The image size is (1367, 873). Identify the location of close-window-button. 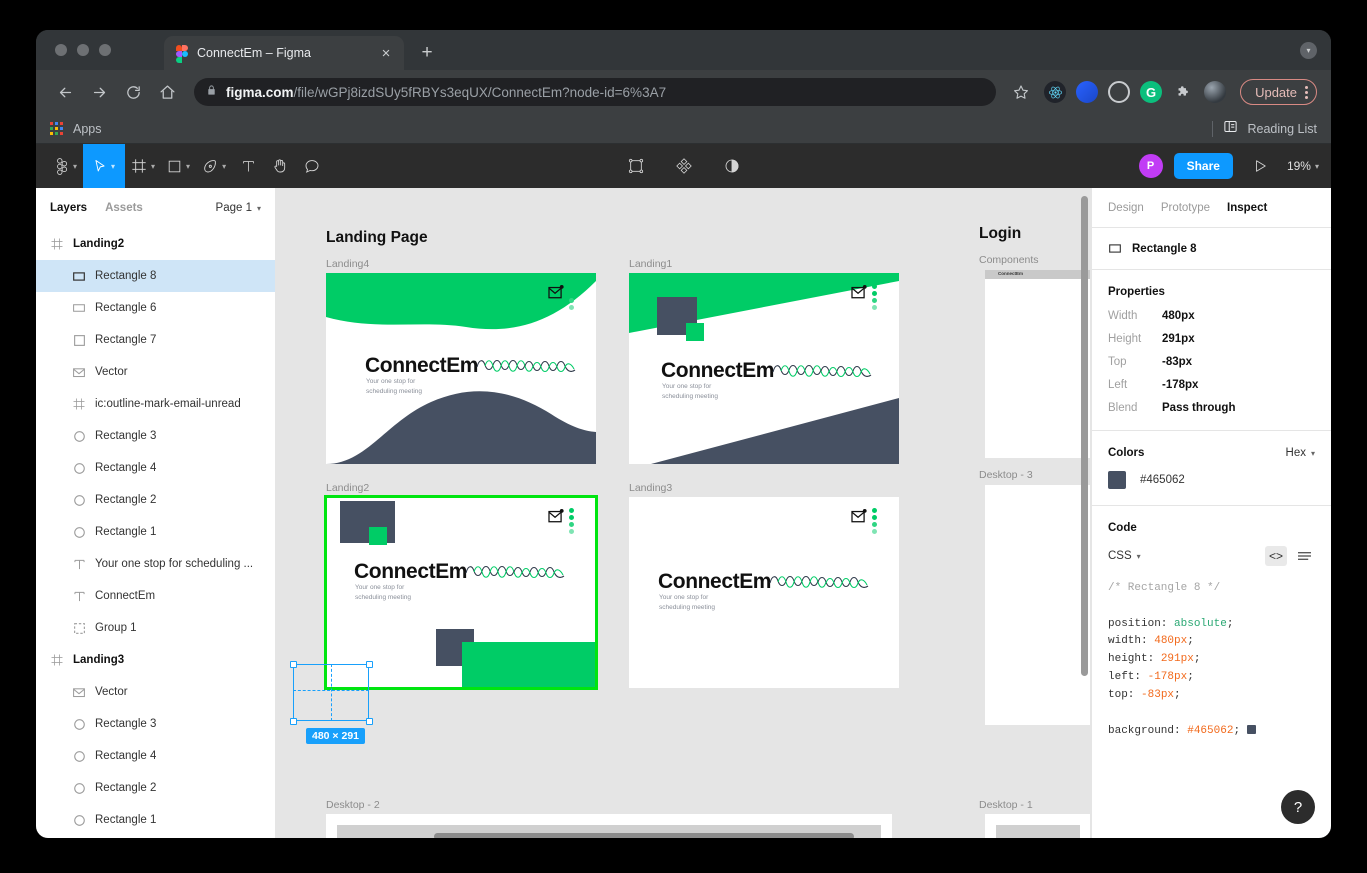
(61, 50).